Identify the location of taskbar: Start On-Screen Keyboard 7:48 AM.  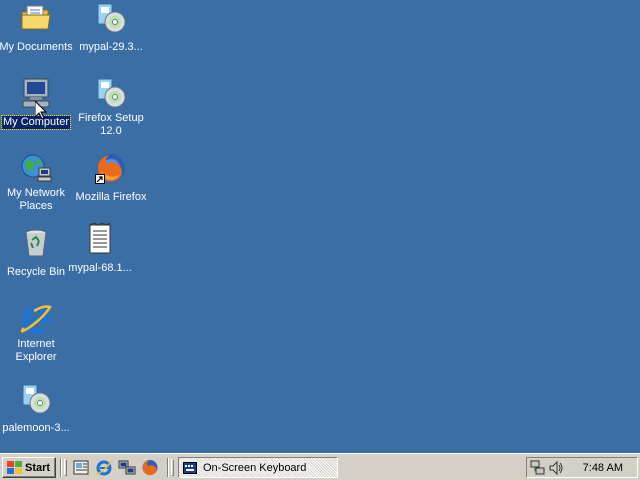
(320, 466).